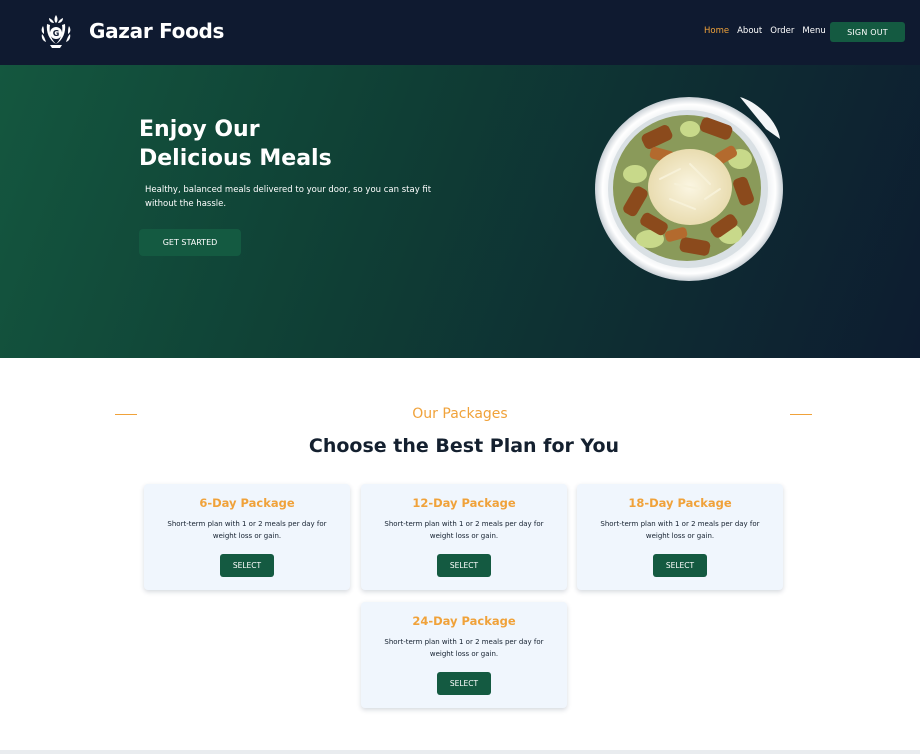 The image size is (920, 754). I want to click on packages-kicker: Our Packages, so click(460, 414).